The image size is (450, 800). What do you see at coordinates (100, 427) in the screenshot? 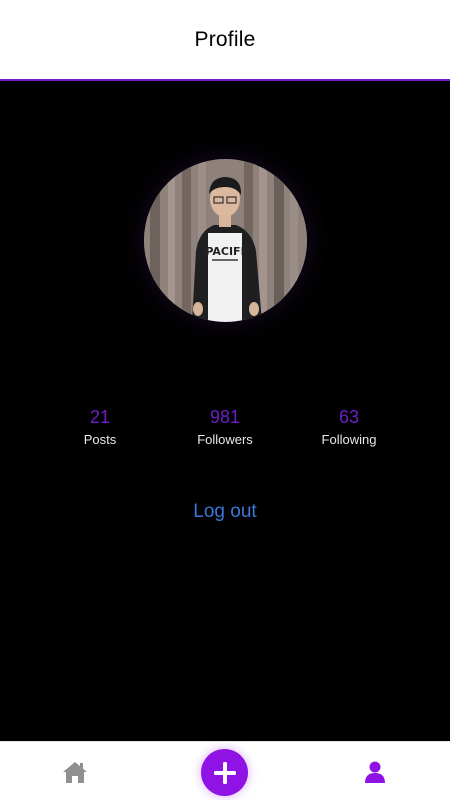
I see `stat-posts: 21 Posts` at bounding box center [100, 427].